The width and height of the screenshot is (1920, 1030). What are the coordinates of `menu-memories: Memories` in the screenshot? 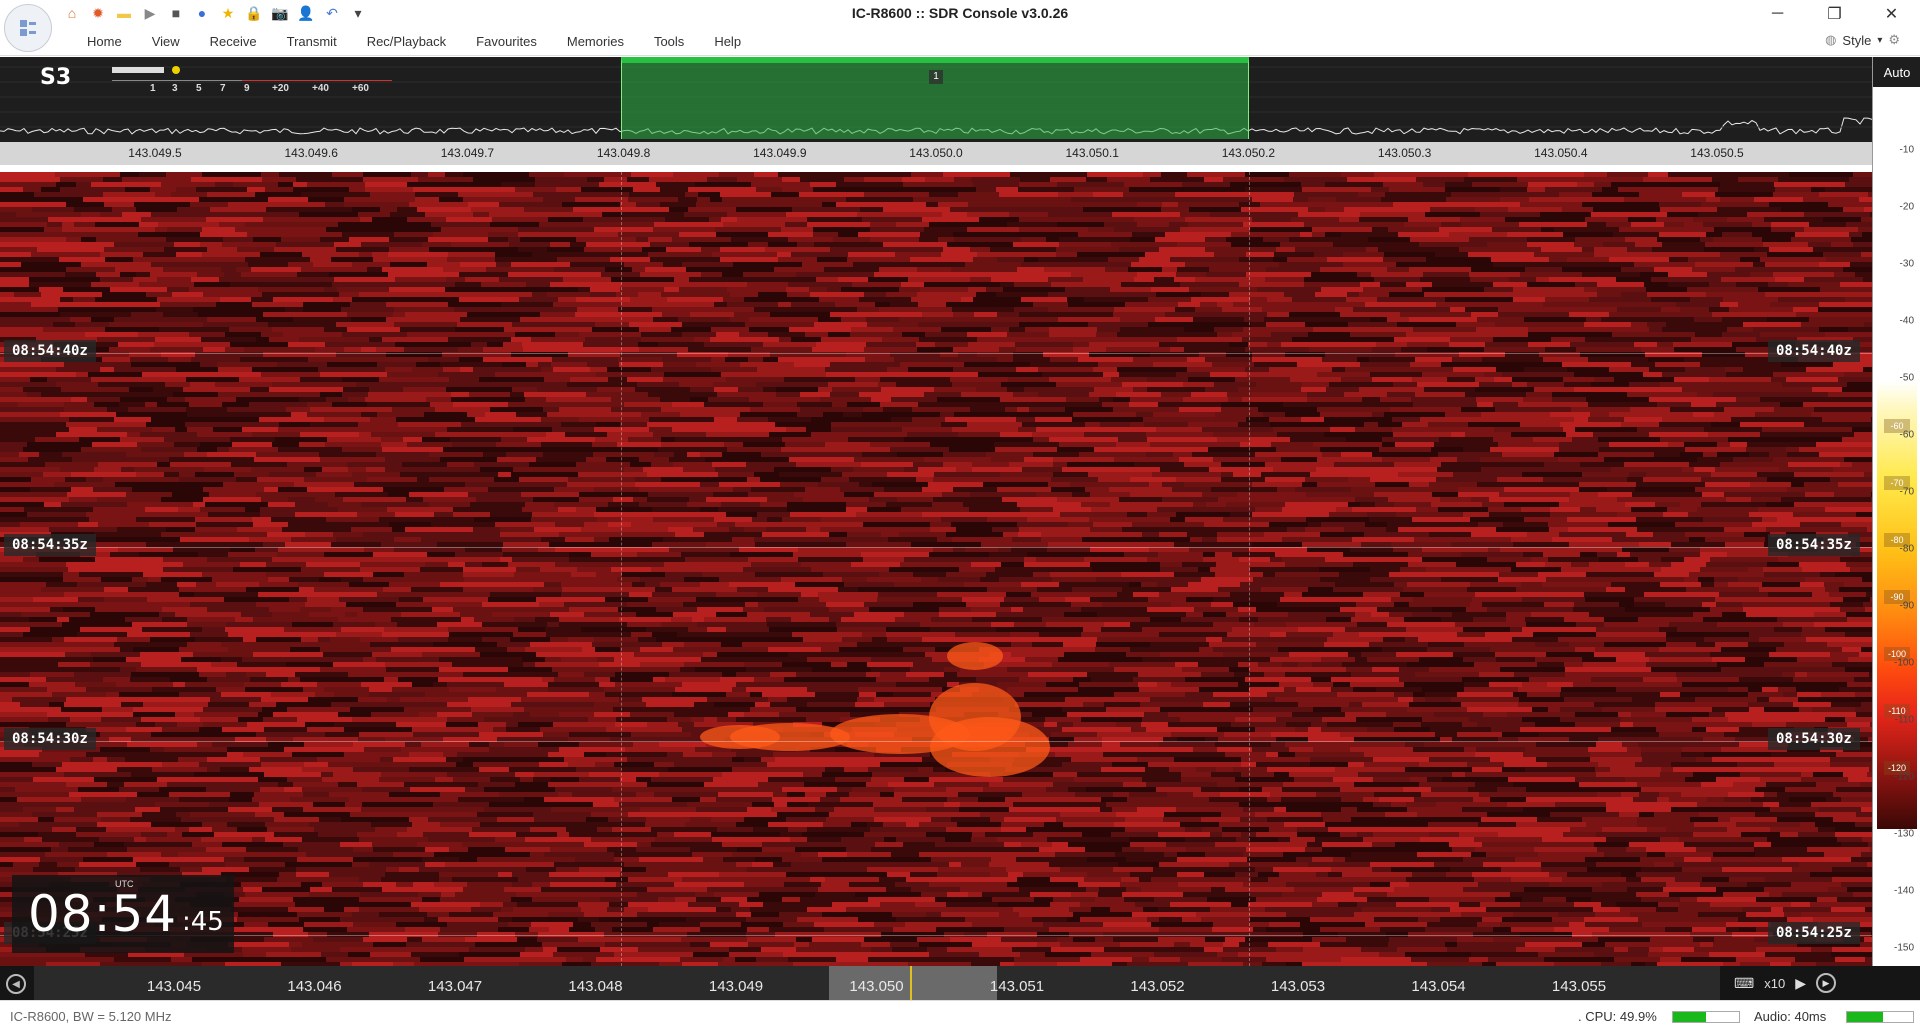 It's located at (595, 41).